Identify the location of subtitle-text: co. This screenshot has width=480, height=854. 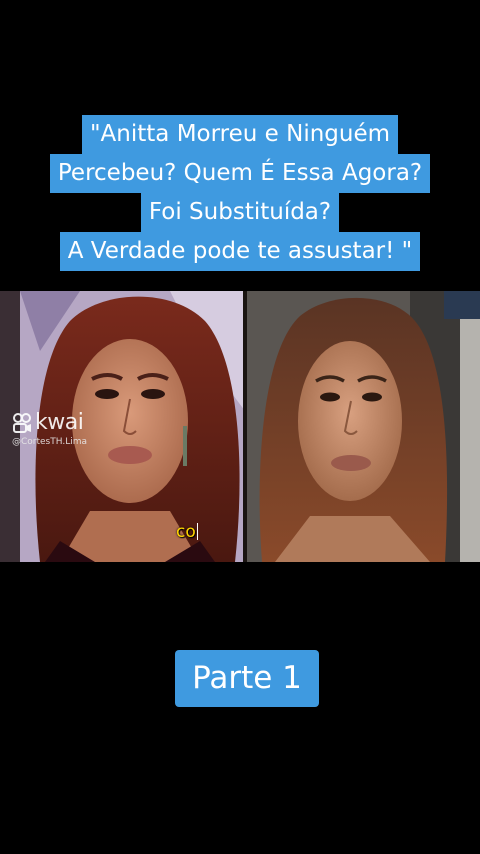
(186, 532).